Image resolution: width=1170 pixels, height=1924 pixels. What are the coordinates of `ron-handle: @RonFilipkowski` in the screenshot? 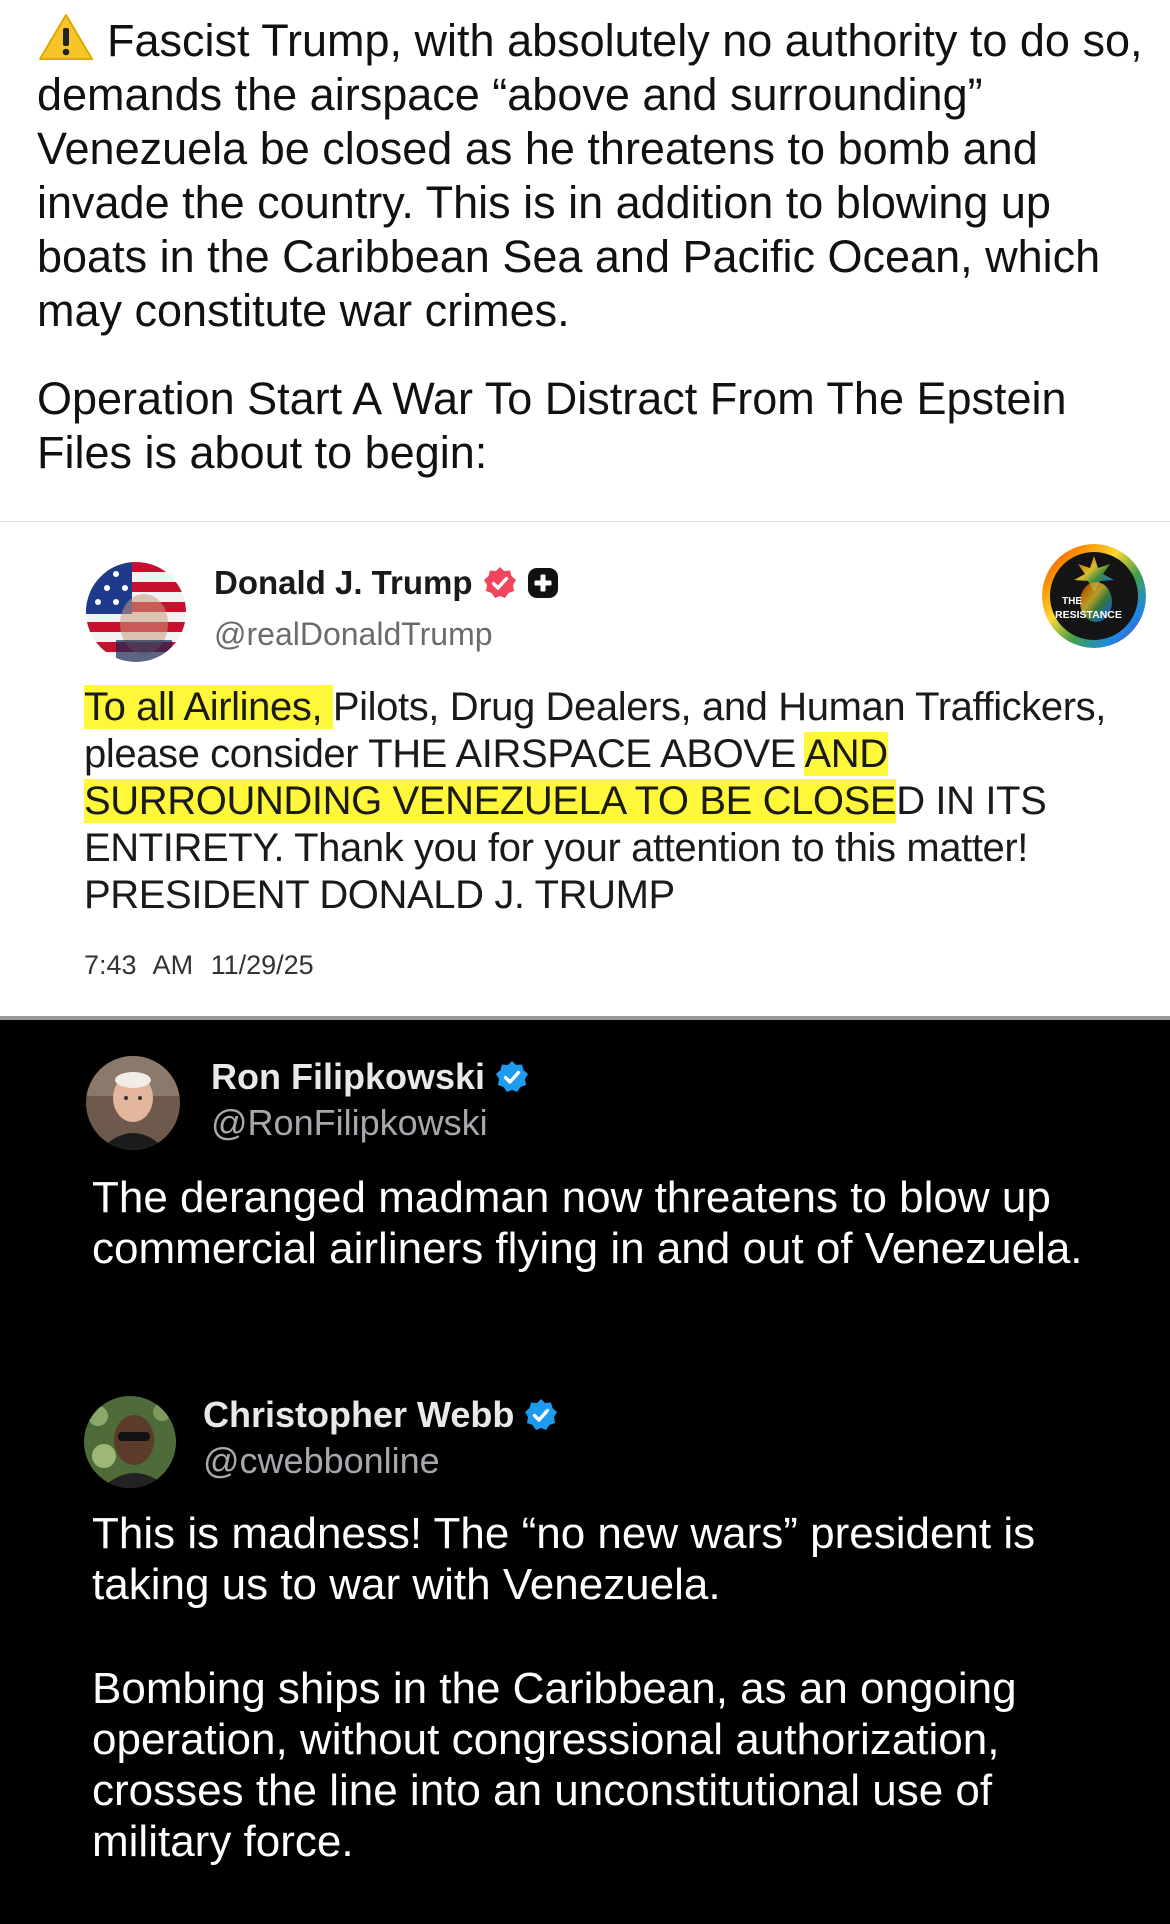 It's located at (349, 1123).